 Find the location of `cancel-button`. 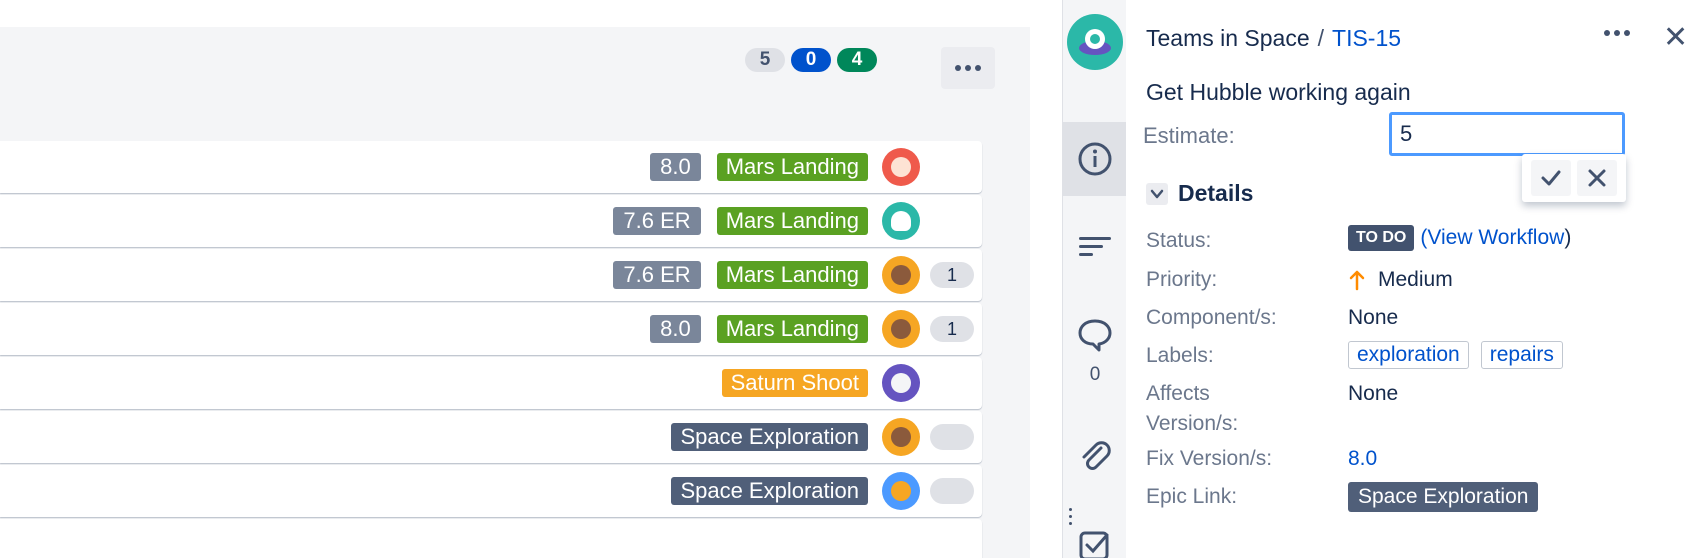

cancel-button is located at coordinates (1597, 178).